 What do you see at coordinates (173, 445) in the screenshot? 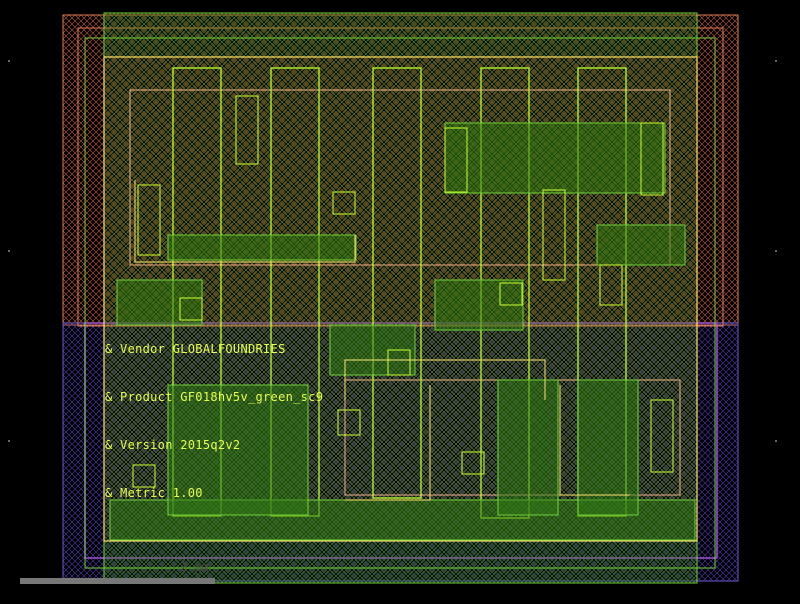
I see `version-label: & Version 2015q2v2` at bounding box center [173, 445].